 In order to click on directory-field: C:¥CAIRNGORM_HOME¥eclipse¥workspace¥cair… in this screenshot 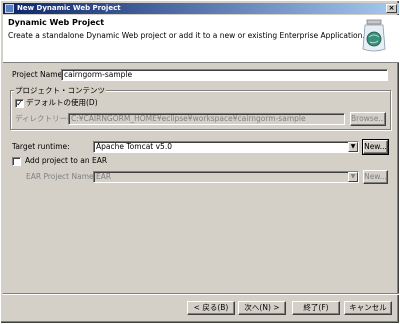, I will do `click(206, 119)`.